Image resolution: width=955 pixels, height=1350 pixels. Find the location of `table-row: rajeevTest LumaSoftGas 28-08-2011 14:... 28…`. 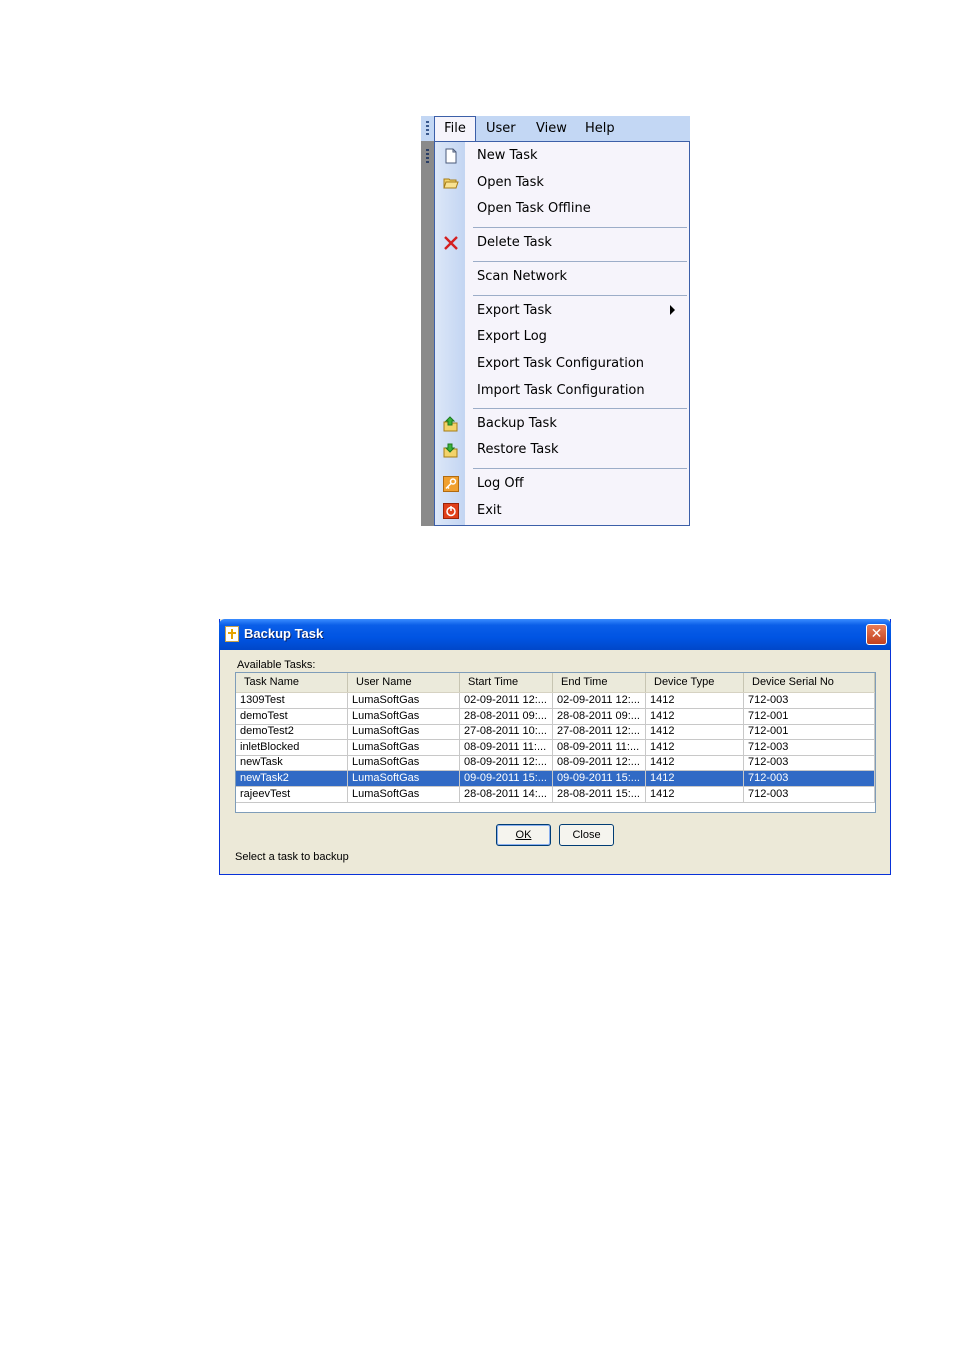

table-row: rajeevTest LumaSoftGas 28-08-2011 14:... 28… is located at coordinates (555, 794).